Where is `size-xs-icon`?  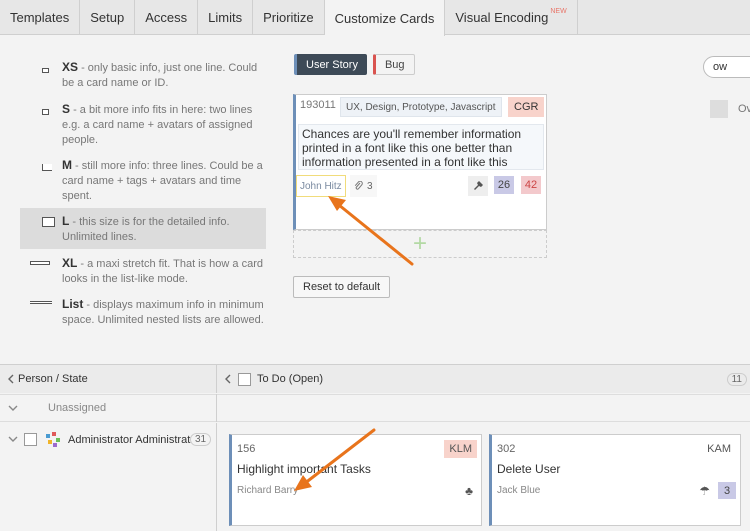 size-xs-icon is located at coordinates (45, 70).